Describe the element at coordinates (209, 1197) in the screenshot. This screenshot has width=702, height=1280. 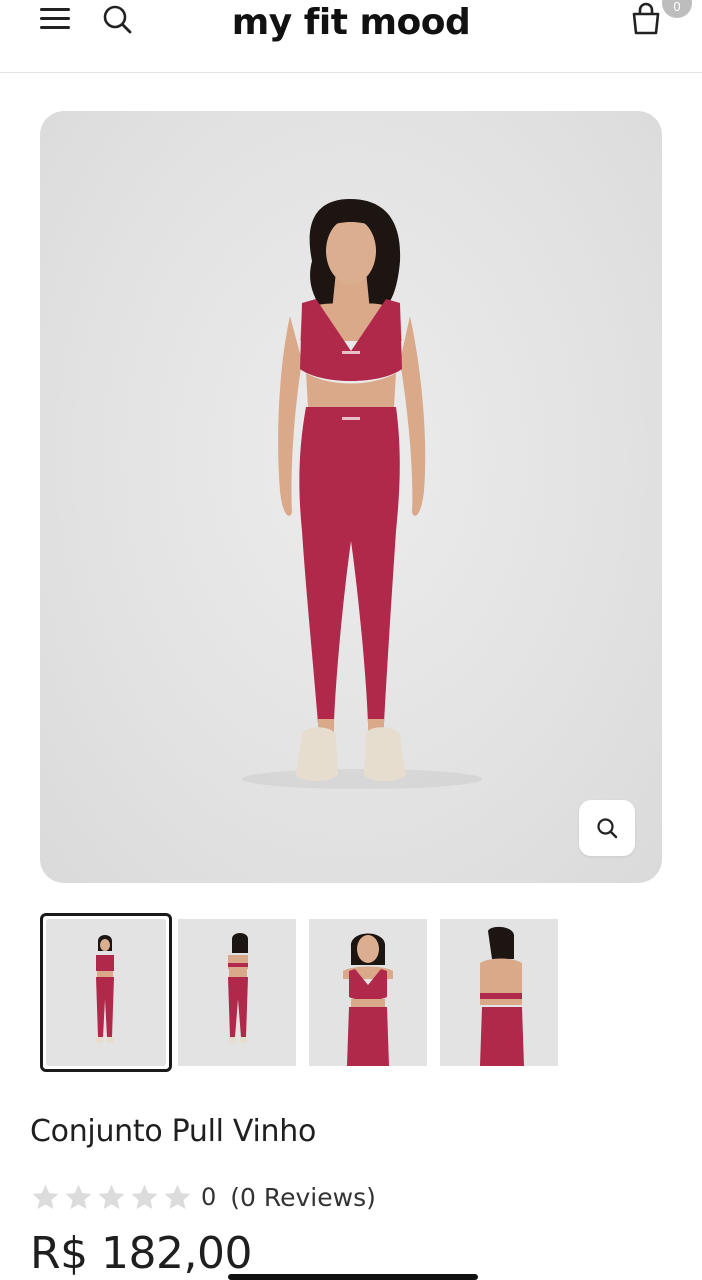
I see `rating-count: 0` at that location.